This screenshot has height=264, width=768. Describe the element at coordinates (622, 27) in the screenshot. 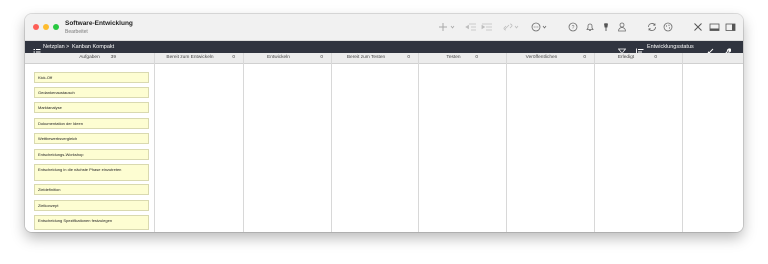

I see `person-icon` at that location.